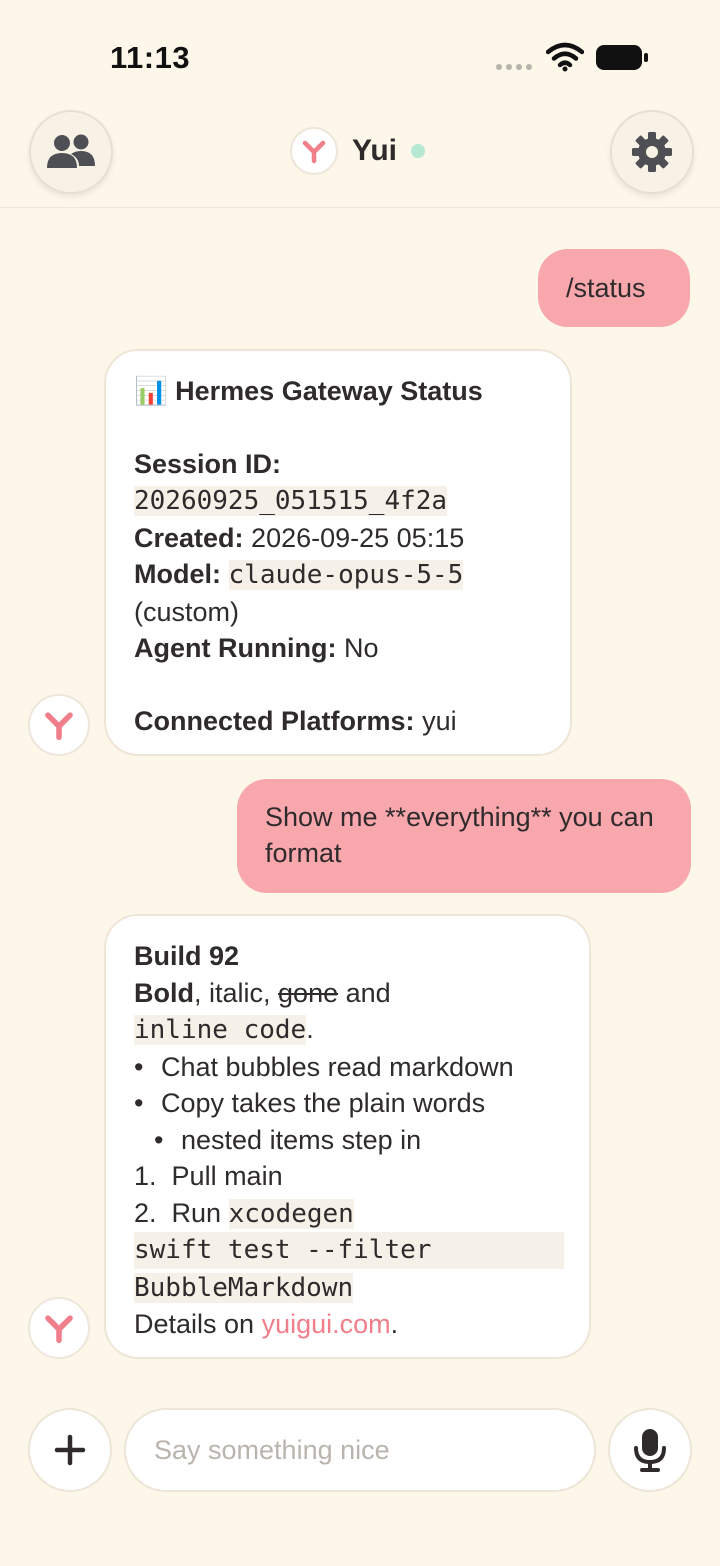 The height and width of the screenshot is (1566, 720). I want to click on user-message: Show me **everything** you can format, so click(464, 836).